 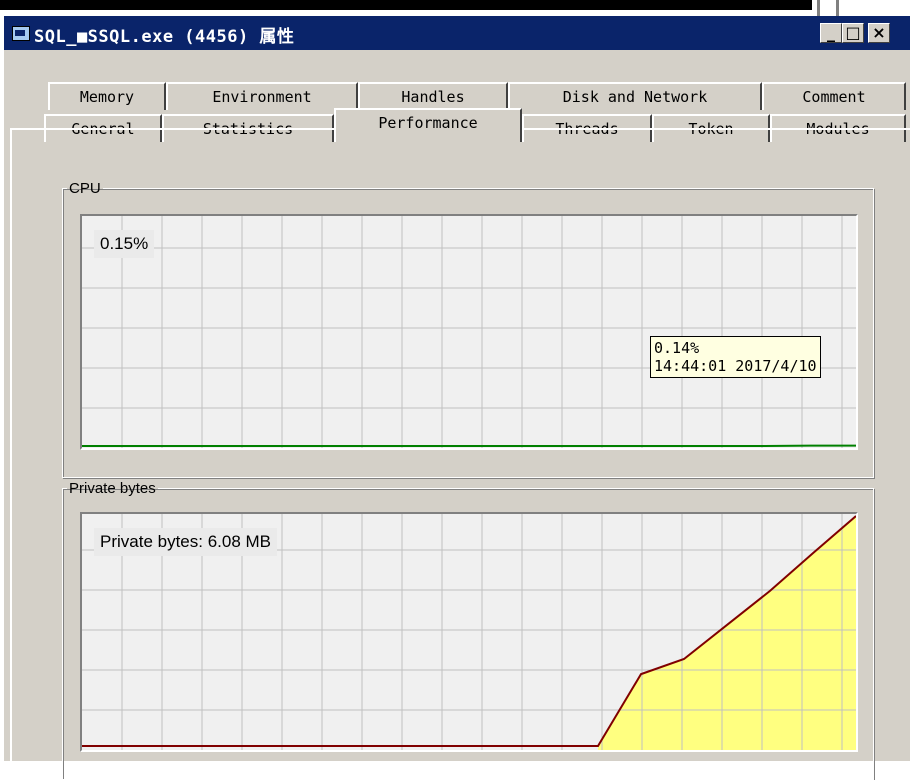 What do you see at coordinates (457, 33) in the screenshot?
I see `title-bar: SQL_■SSQL.exe (4456) 属性 _ □ ×` at bounding box center [457, 33].